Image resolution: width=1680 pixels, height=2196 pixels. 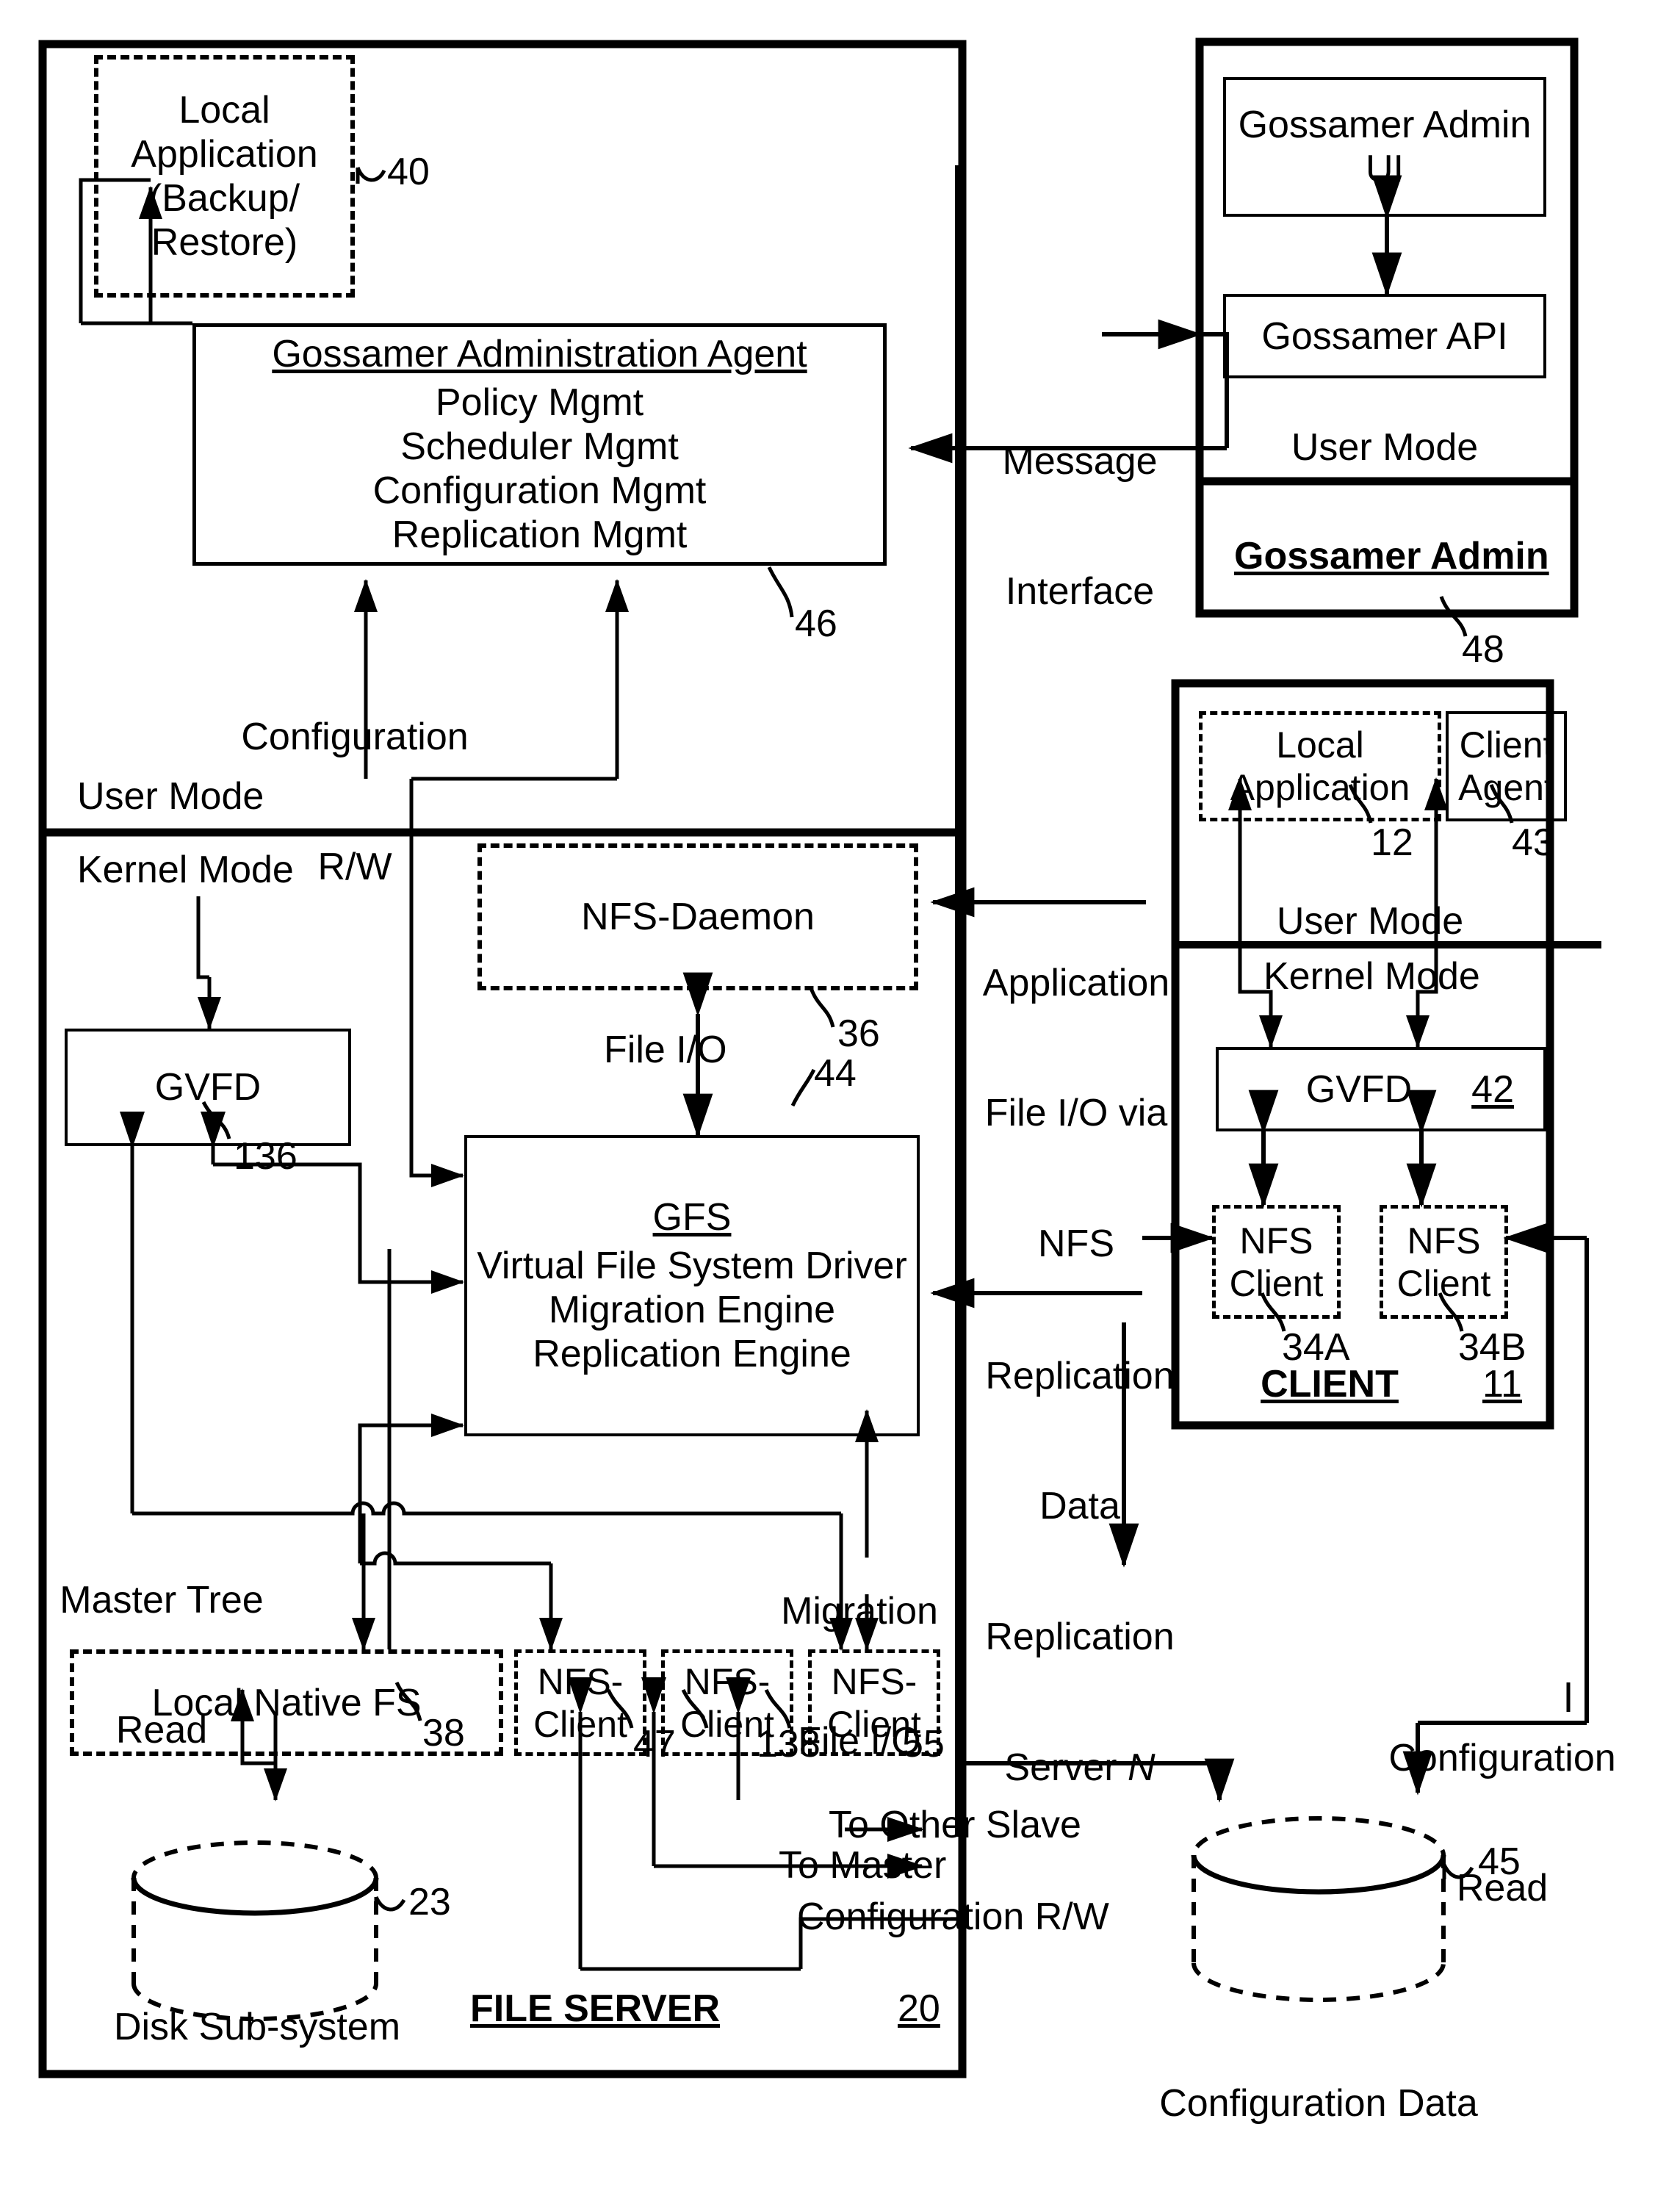 What do you see at coordinates (224, 110) in the screenshot?
I see `la-line1: Local` at bounding box center [224, 110].